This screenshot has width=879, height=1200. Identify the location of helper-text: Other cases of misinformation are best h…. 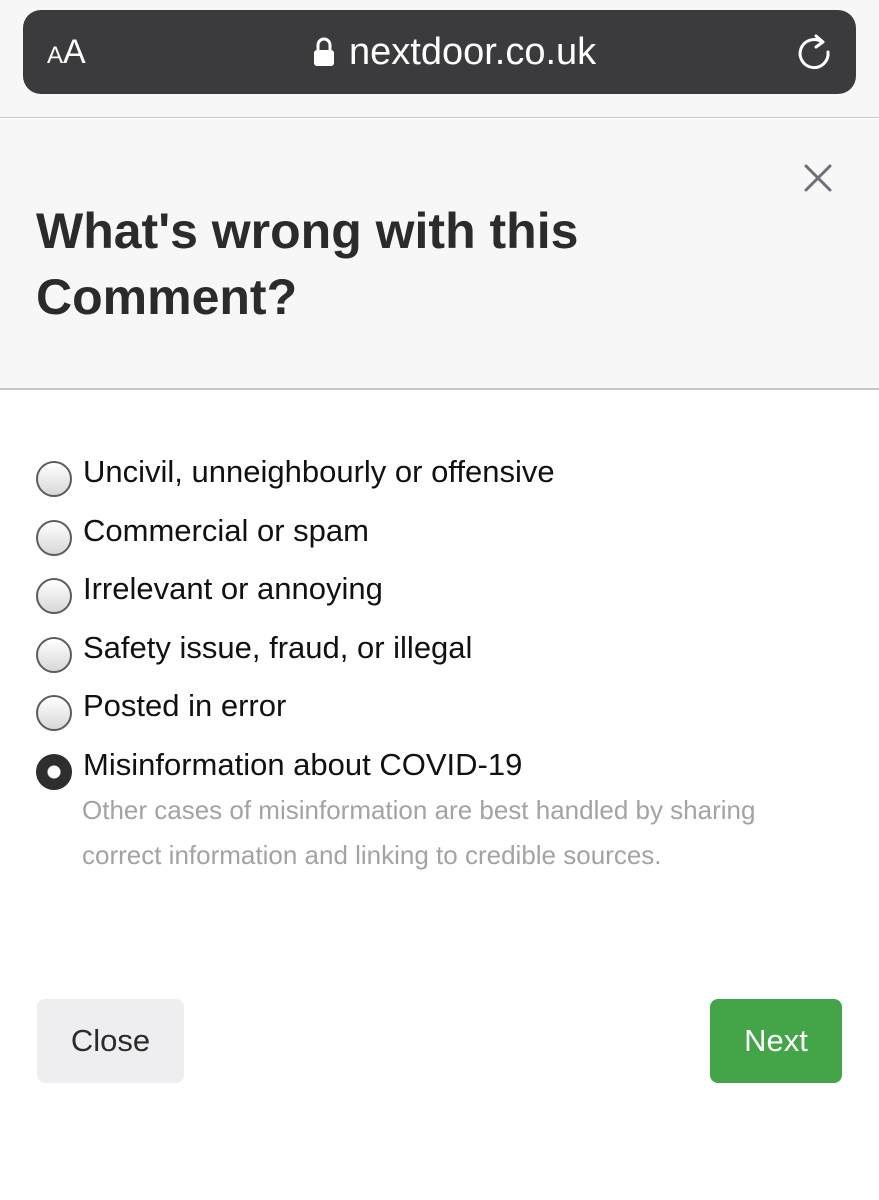
(419, 832).